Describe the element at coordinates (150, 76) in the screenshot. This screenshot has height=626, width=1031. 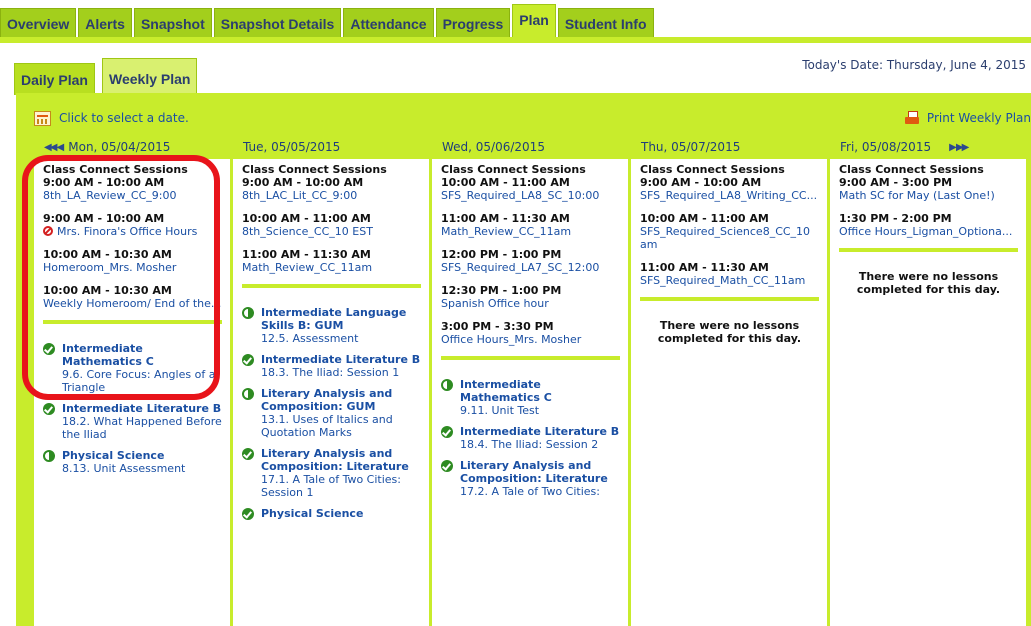
I see `tab-weekly-plan: Weekly Plan` at that location.